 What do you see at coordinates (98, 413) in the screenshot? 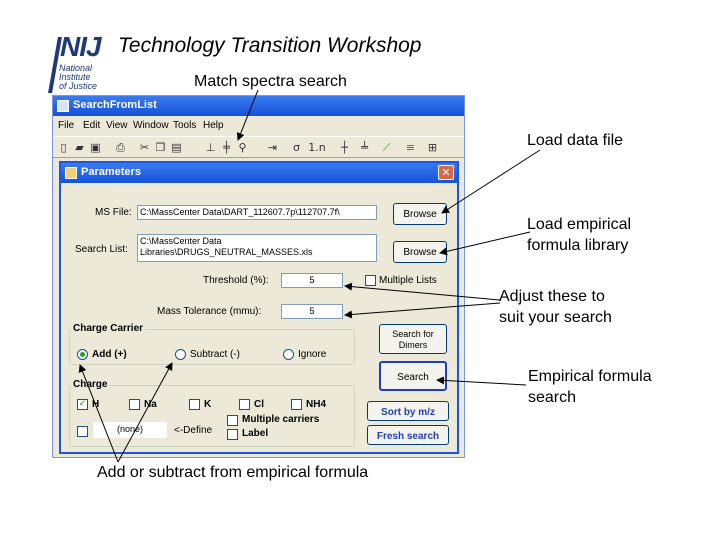
I see `arrow-add-subtract-a` at bounding box center [98, 413].